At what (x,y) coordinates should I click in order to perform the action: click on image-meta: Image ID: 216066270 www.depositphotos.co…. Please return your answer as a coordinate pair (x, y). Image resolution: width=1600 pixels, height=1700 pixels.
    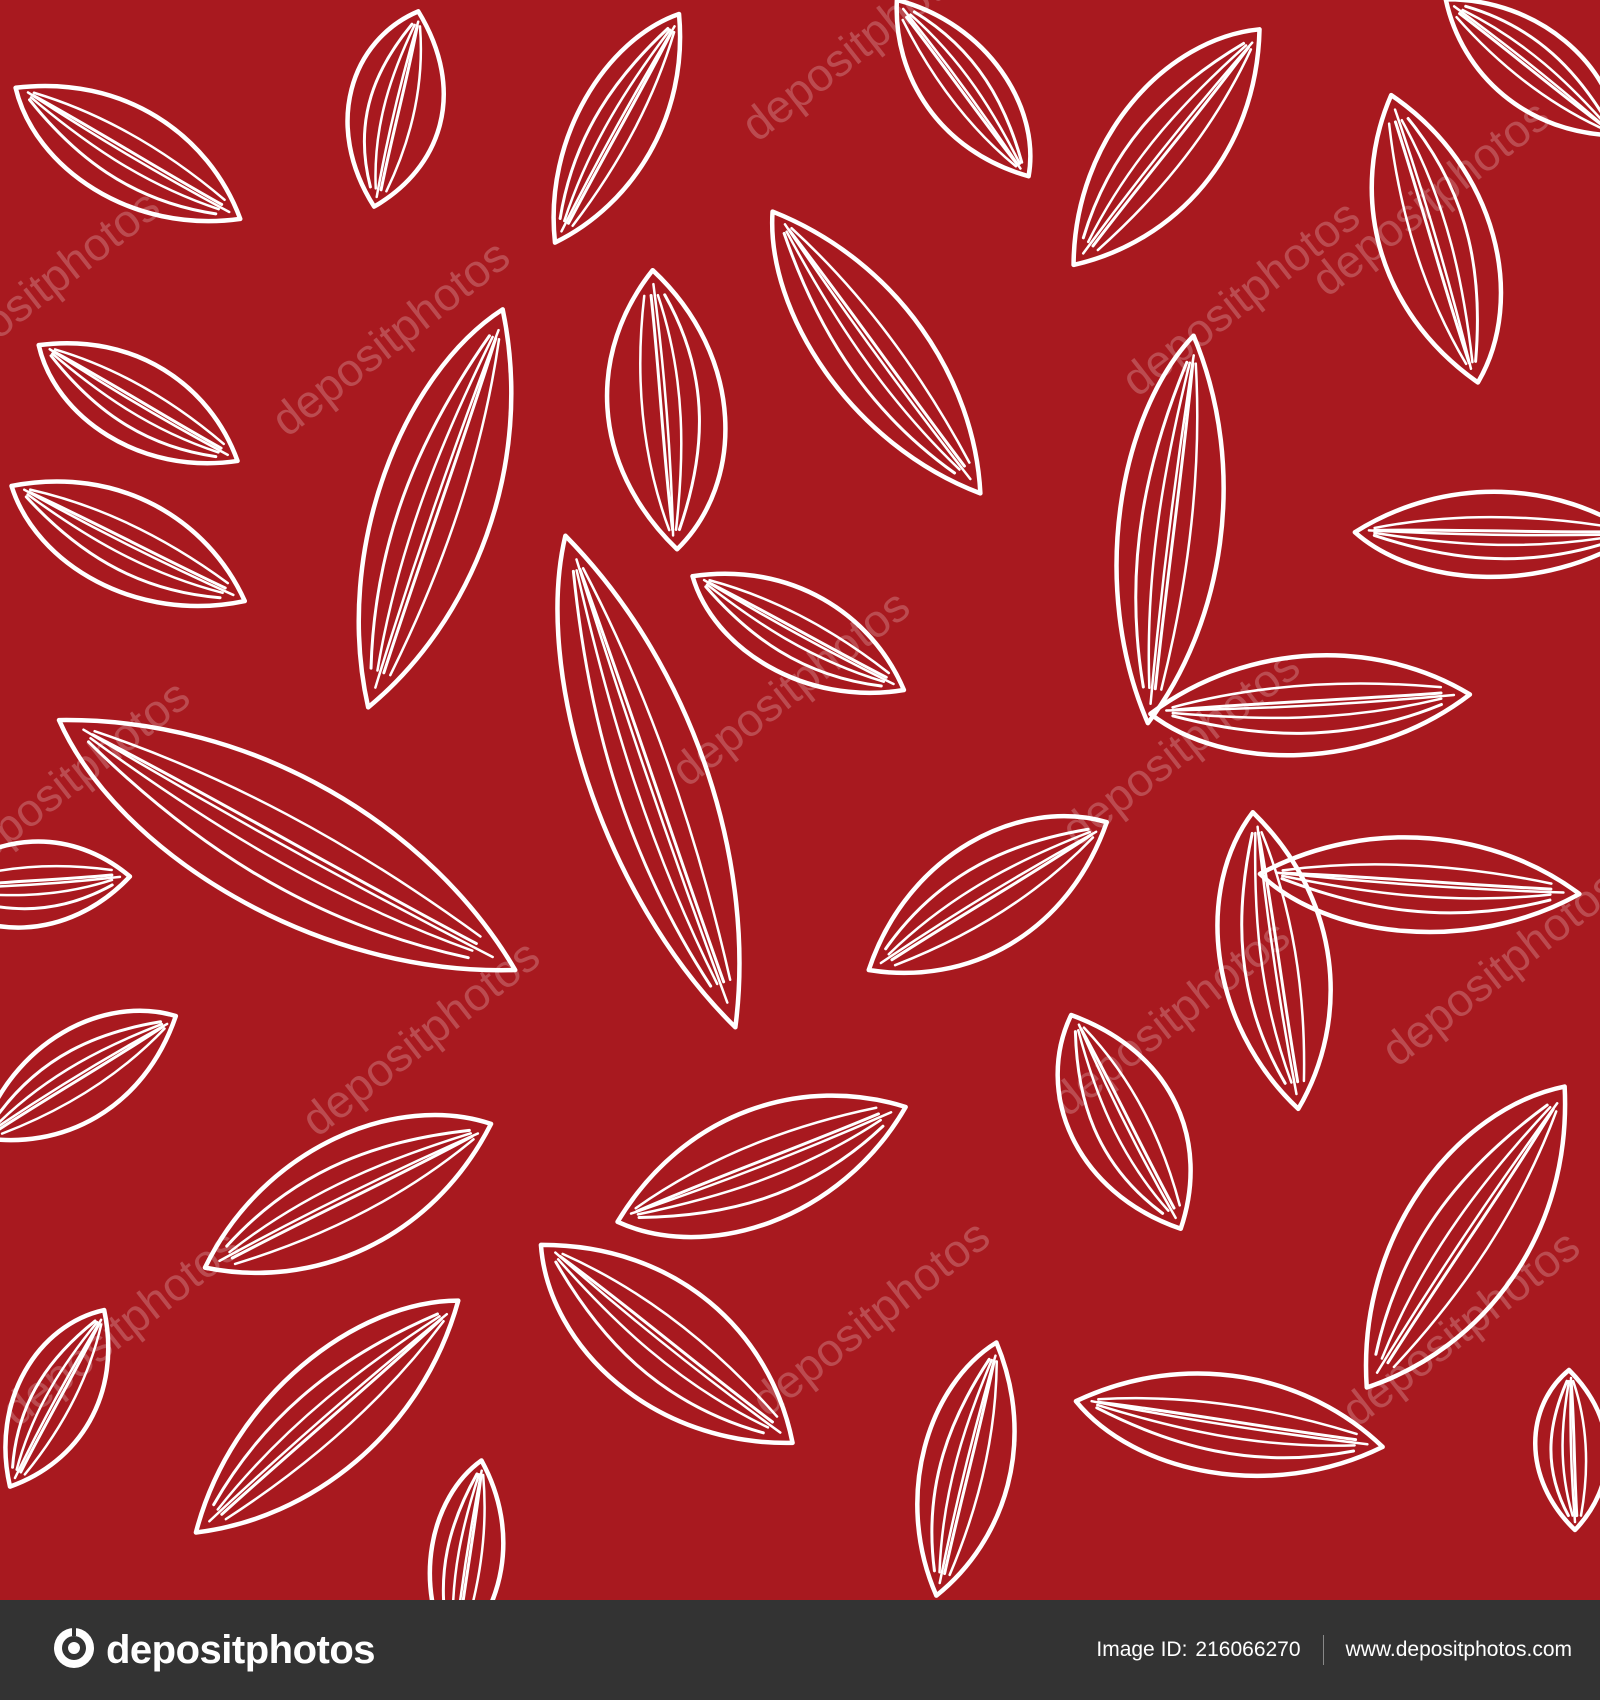
    Looking at the image, I should click on (1334, 1650).